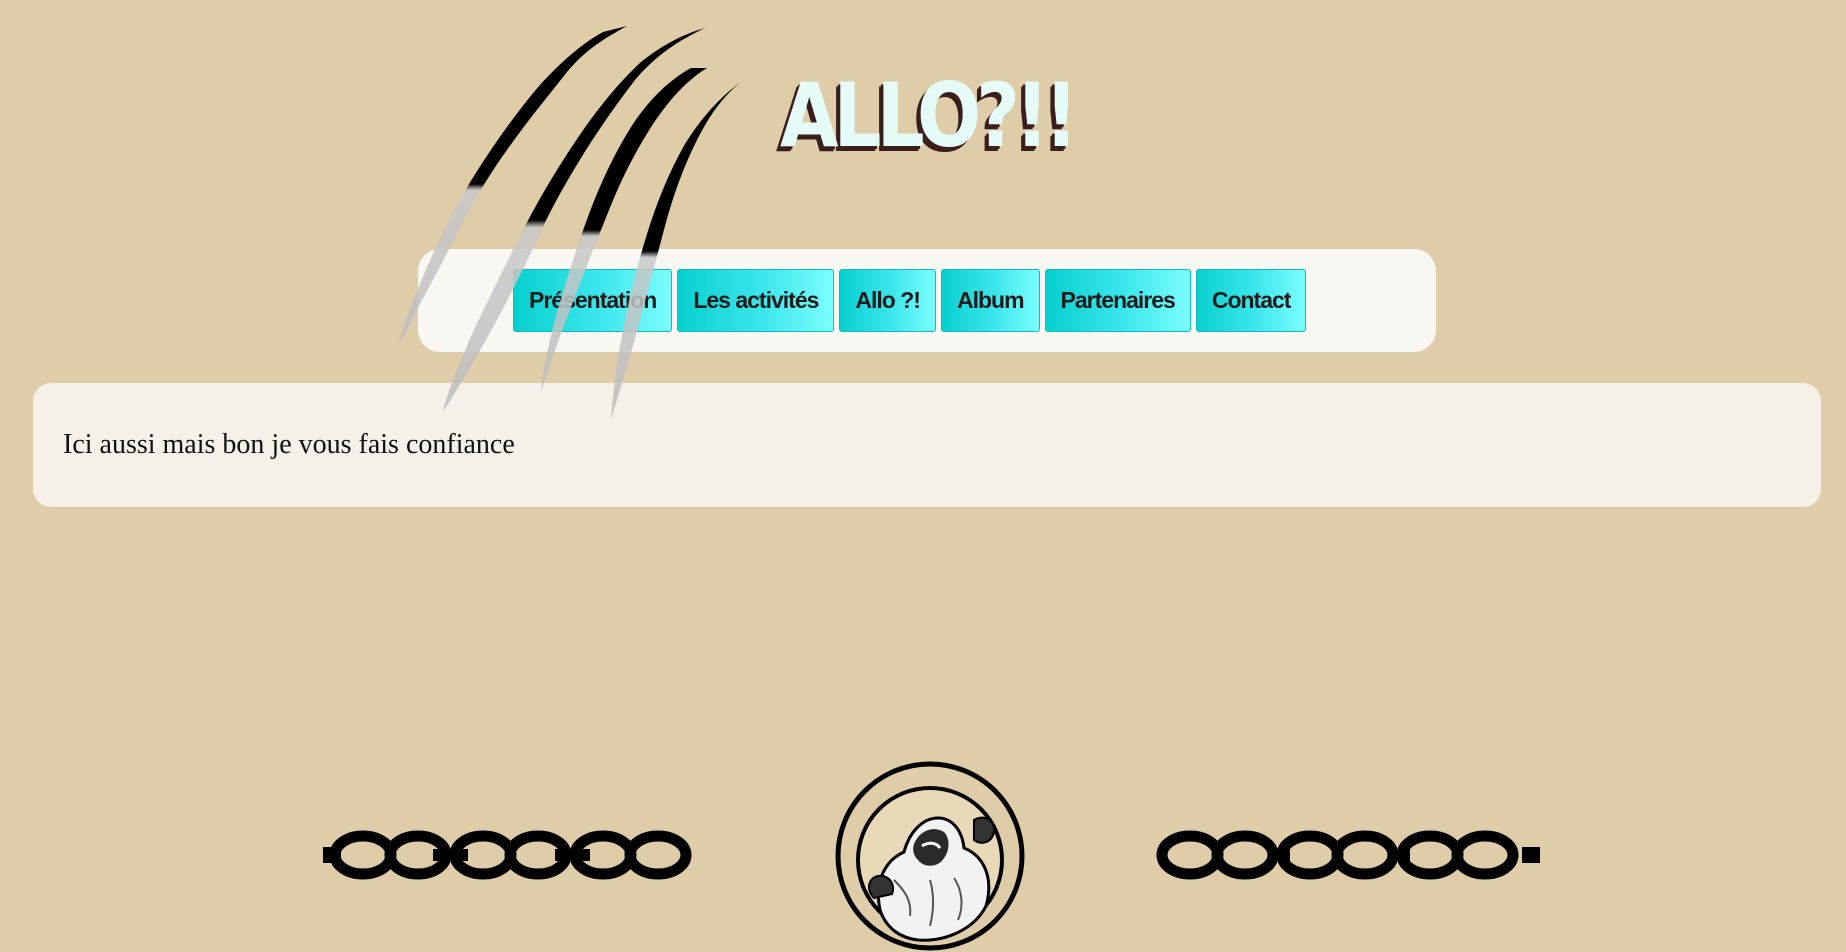 The height and width of the screenshot is (952, 1846). Describe the element at coordinates (930, 856) in the screenshot. I see `roaring-bear-logo` at that location.